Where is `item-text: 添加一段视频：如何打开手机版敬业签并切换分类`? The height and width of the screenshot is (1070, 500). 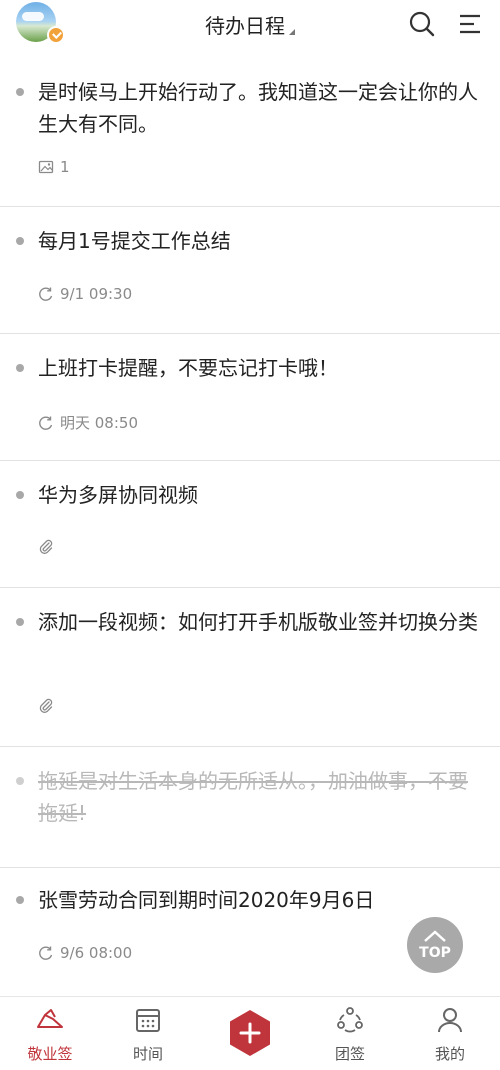 item-text: 添加一段视频：如何打开手机版敬业签并切换分类 is located at coordinates (258, 622).